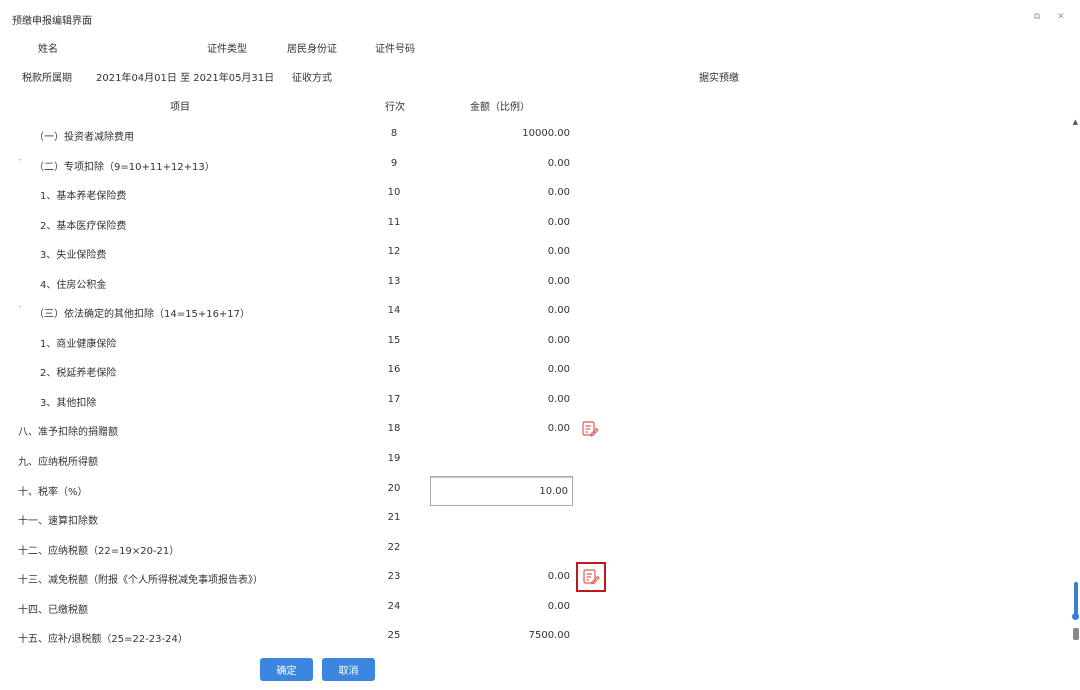 The image size is (1080, 690). What do you see at coordinates (1074, 383) in the screenshot?
I see `vertical-scrollbar: ▲` at bounding box center [1074, 383].